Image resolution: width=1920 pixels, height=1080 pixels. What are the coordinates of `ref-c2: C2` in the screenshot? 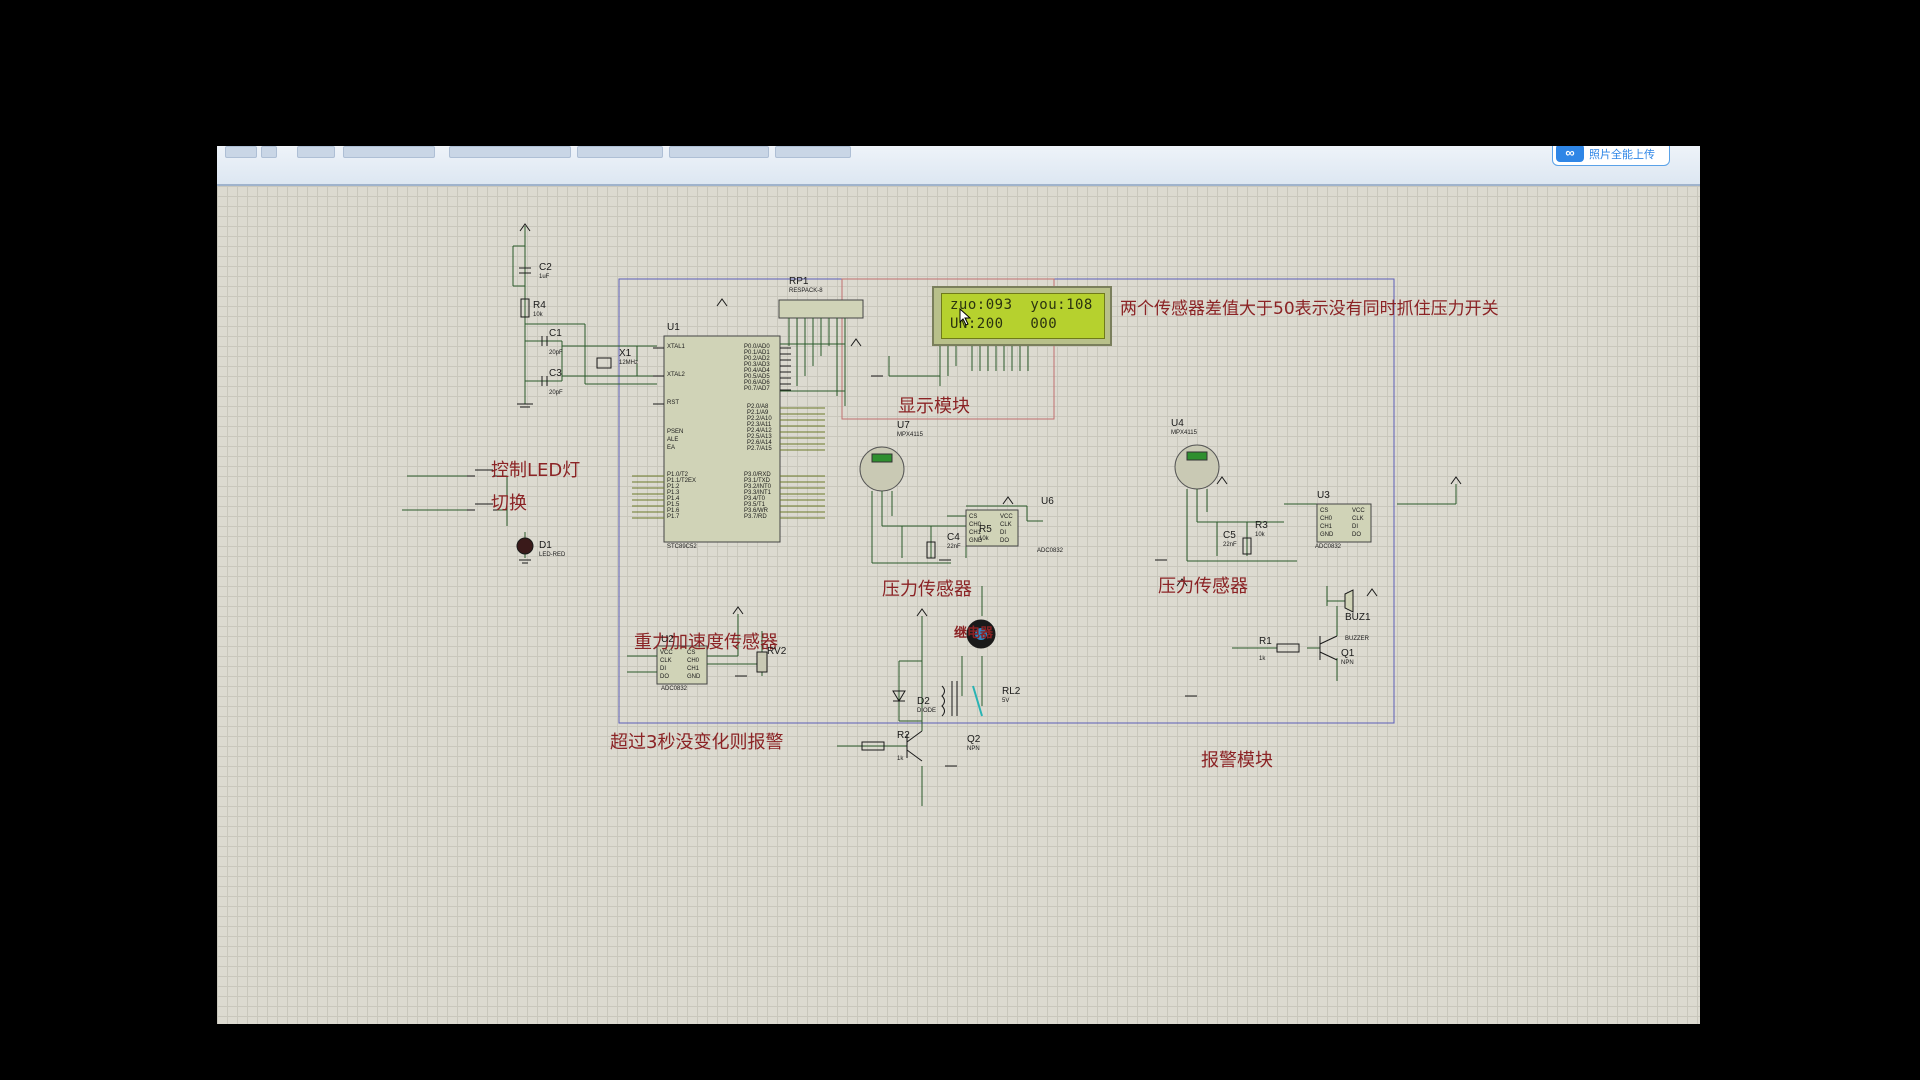 It's located at (545, 267).